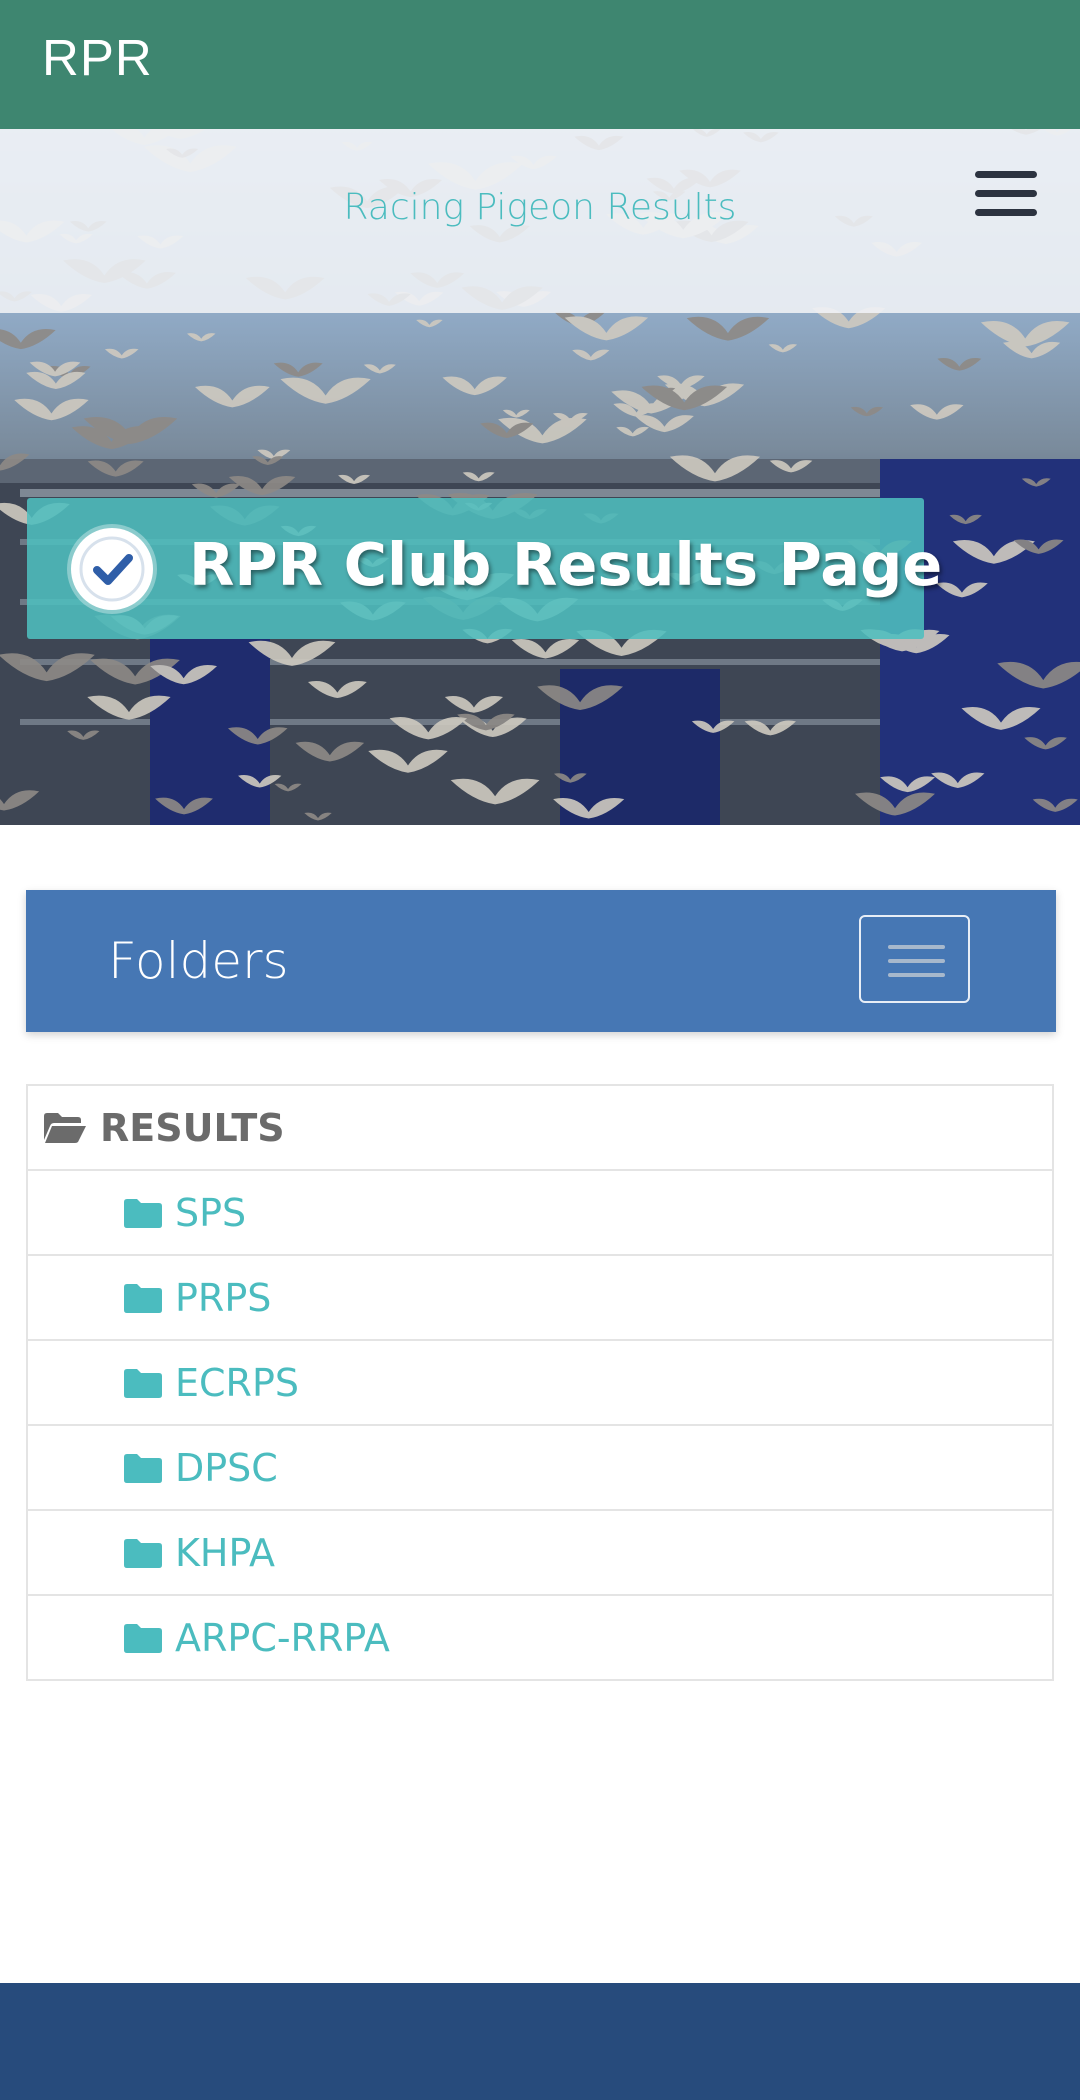  What do you see at coordinates (540, 1298) in the screenshot?
I see `folder-item: PRPS` at bounding box center [540, 1298].